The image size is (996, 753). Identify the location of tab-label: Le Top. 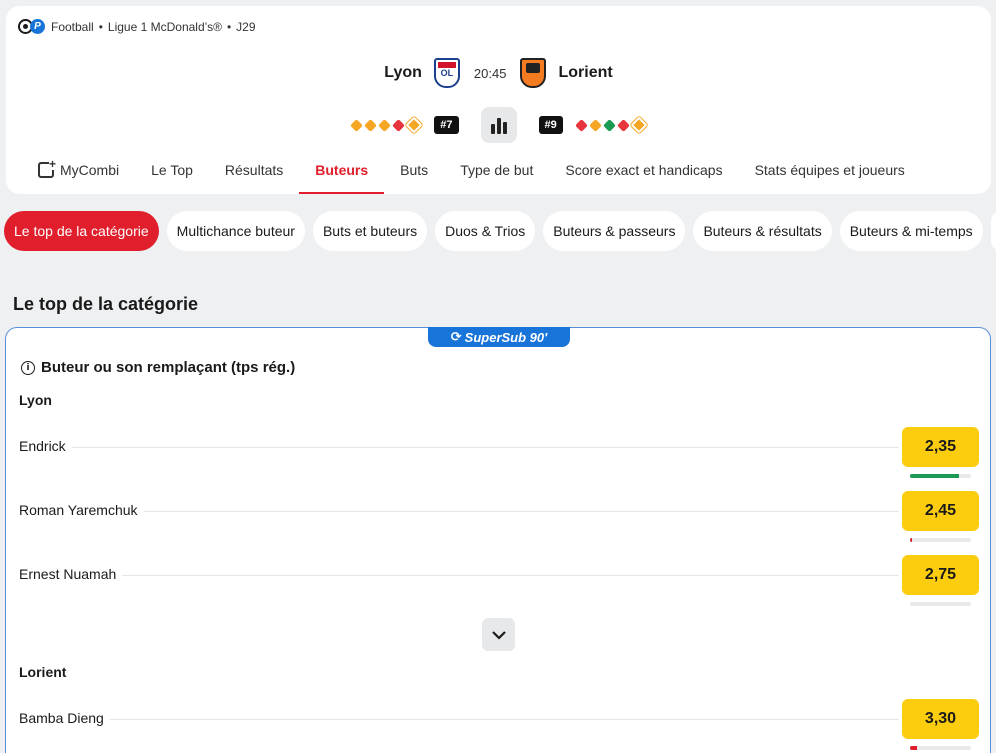
(172, 170).